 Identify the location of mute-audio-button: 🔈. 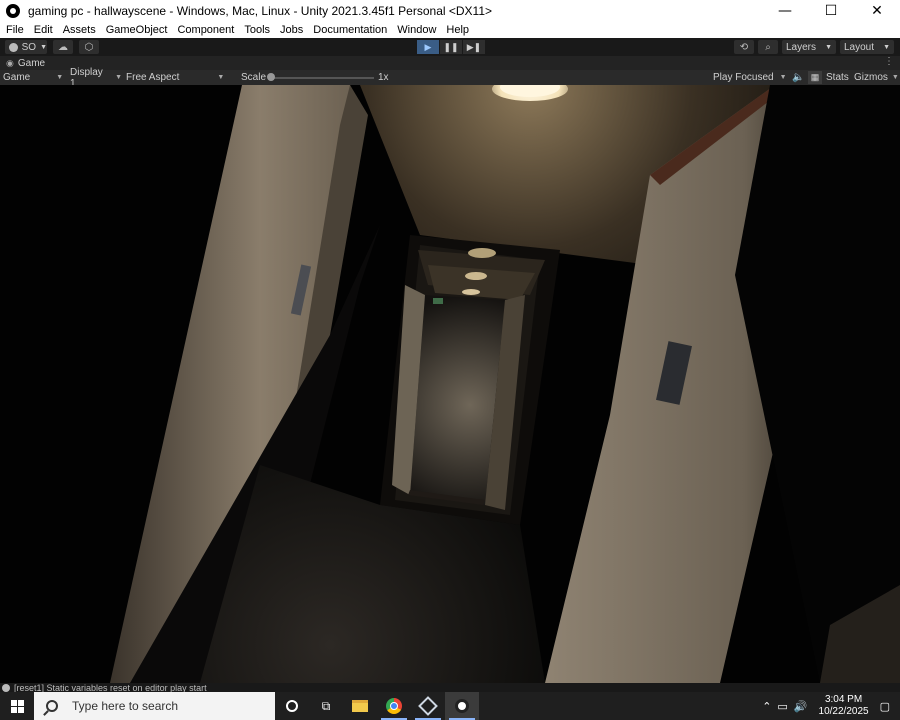
(798, 77).